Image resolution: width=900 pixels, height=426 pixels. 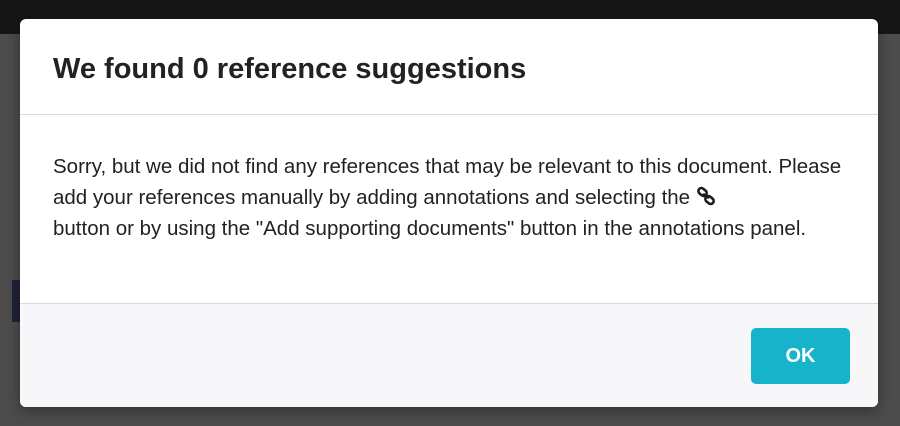 What do you see at coordinates (800, 356) in the screenshot?
I see `ok-button: OK` at bounding box center [800, 356].